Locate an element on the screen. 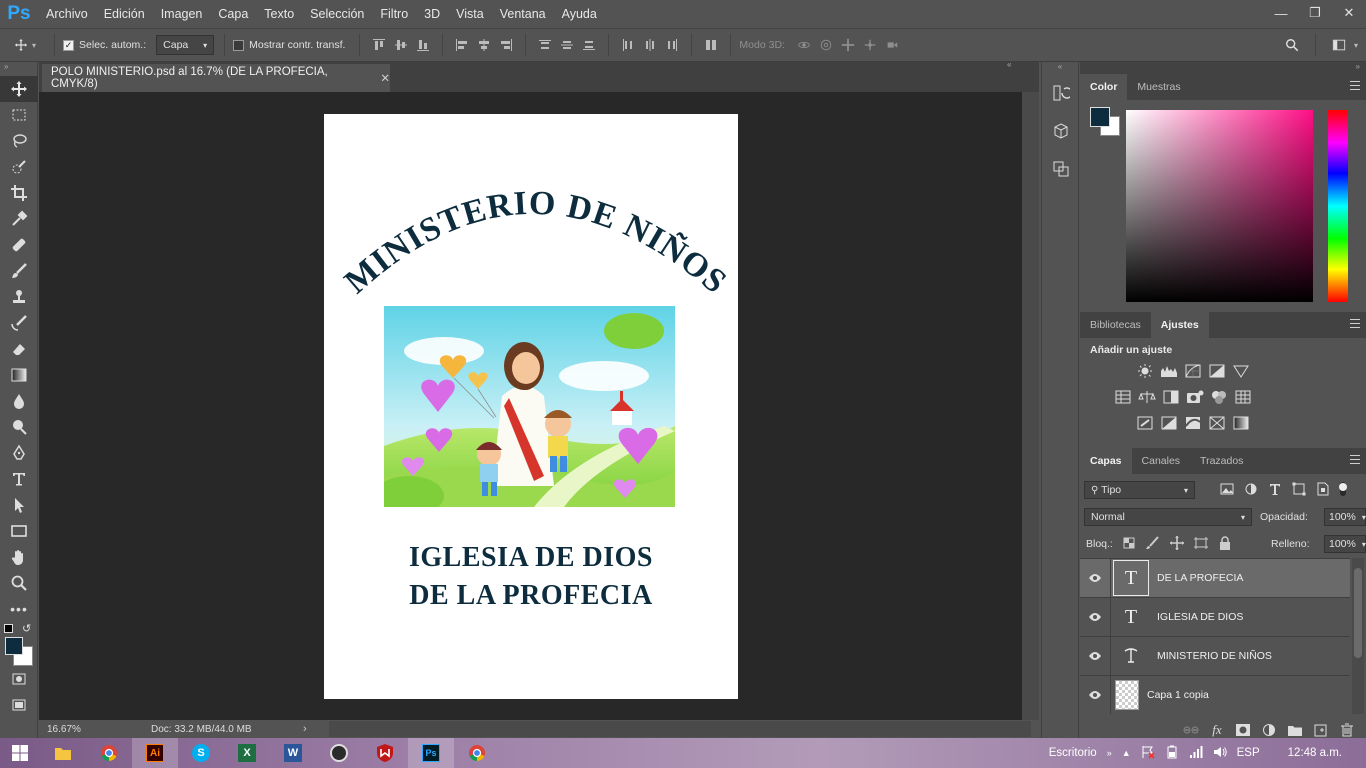  collapse-icon: » is located at coordinates (18, 69).